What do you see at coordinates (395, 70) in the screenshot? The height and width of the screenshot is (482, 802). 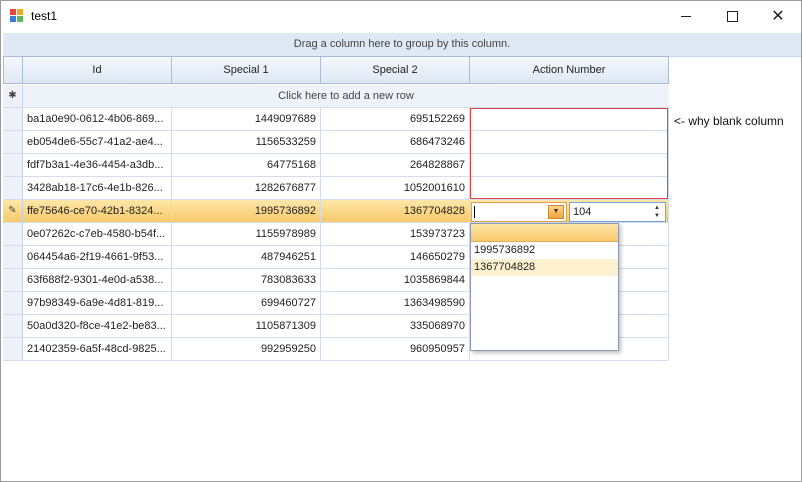 I see `column-header-special-2: Special 2` at bounding box center [395, 70].